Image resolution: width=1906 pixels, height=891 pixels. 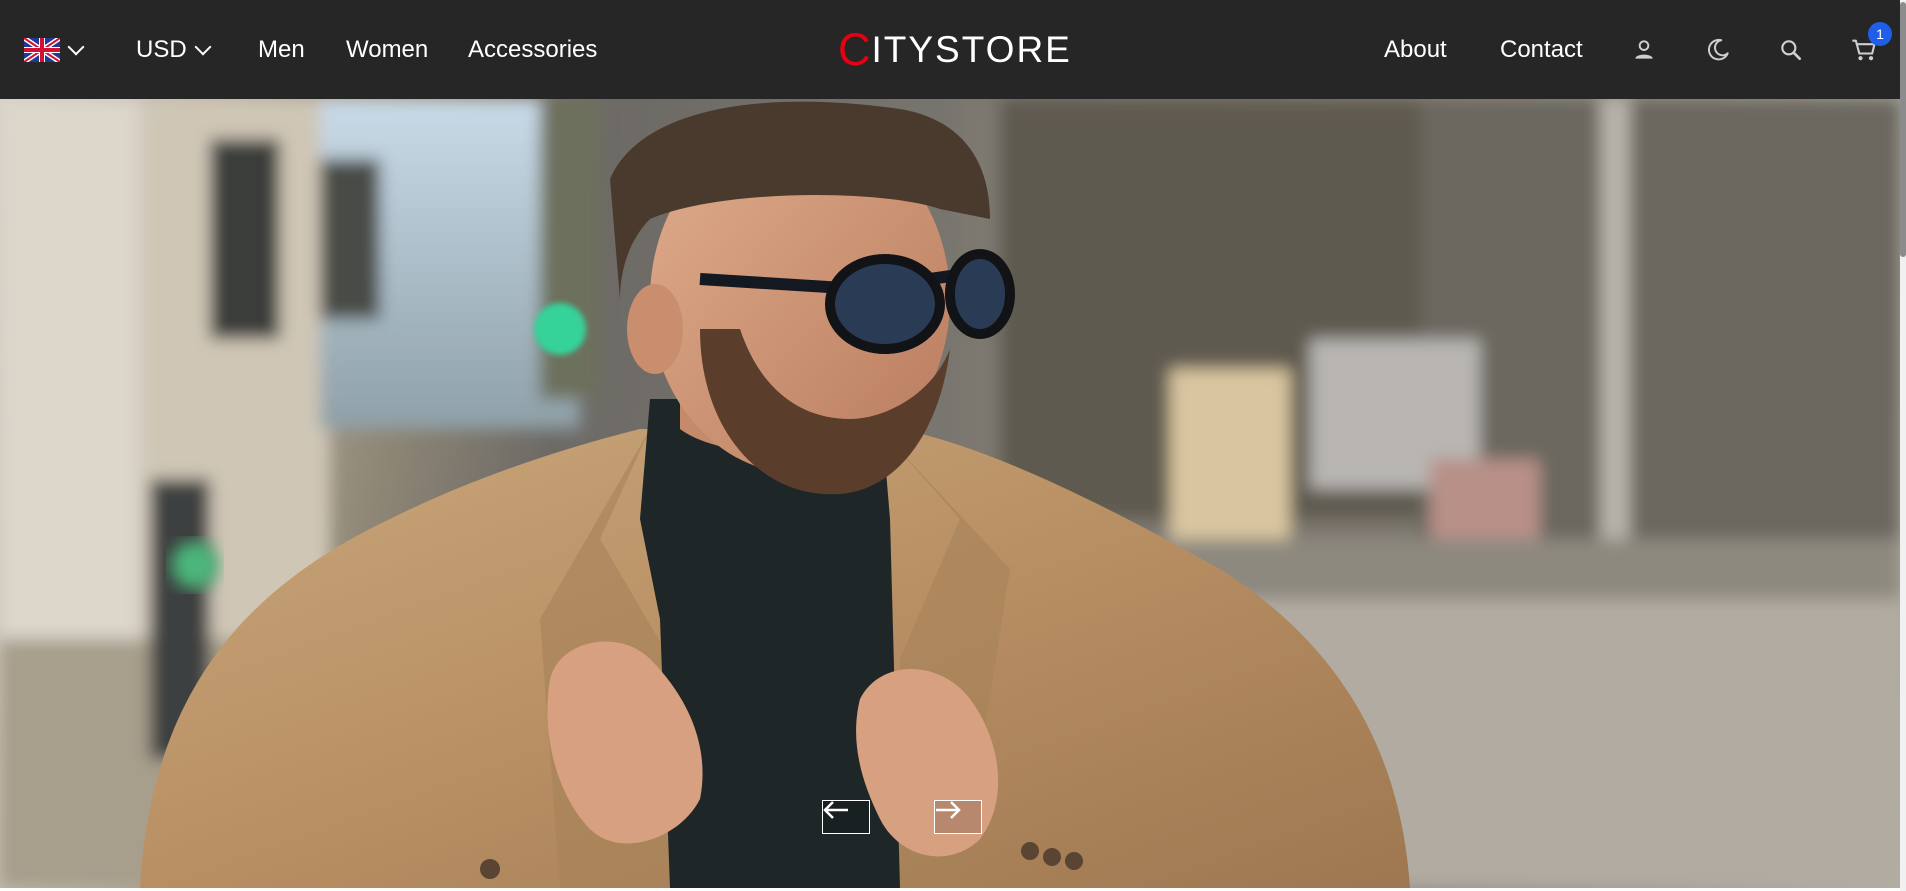 What do you see at coordinates (532, 49) in the screenshot?
I see `nav-link-accessories: Accessories` at bounding box center [532, 49].